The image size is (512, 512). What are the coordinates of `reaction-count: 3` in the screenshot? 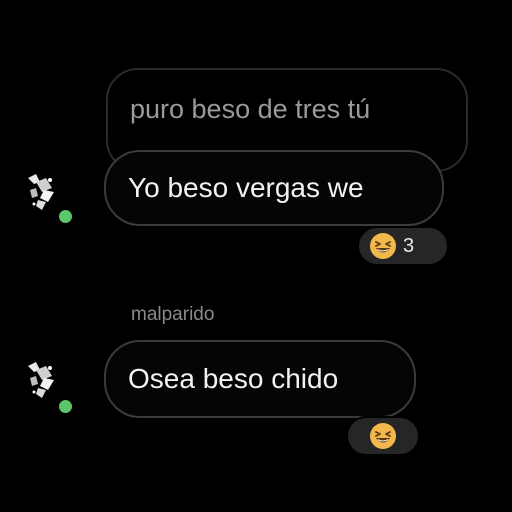 It's located at (409, 245).